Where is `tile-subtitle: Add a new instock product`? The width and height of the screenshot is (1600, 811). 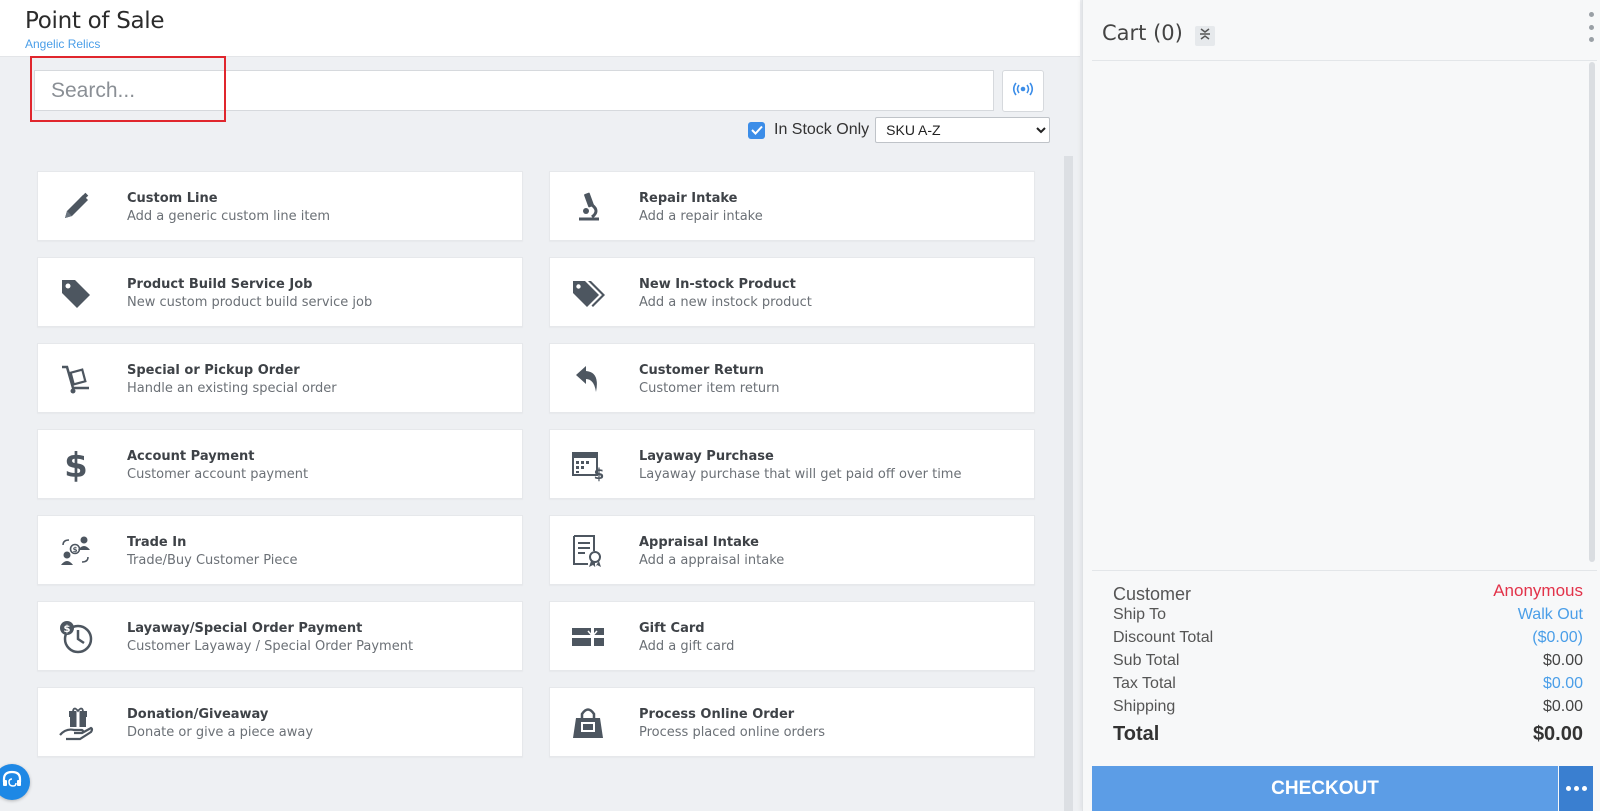
tile-subtitle: Add a new instock product is located at coordinates (725, 302).